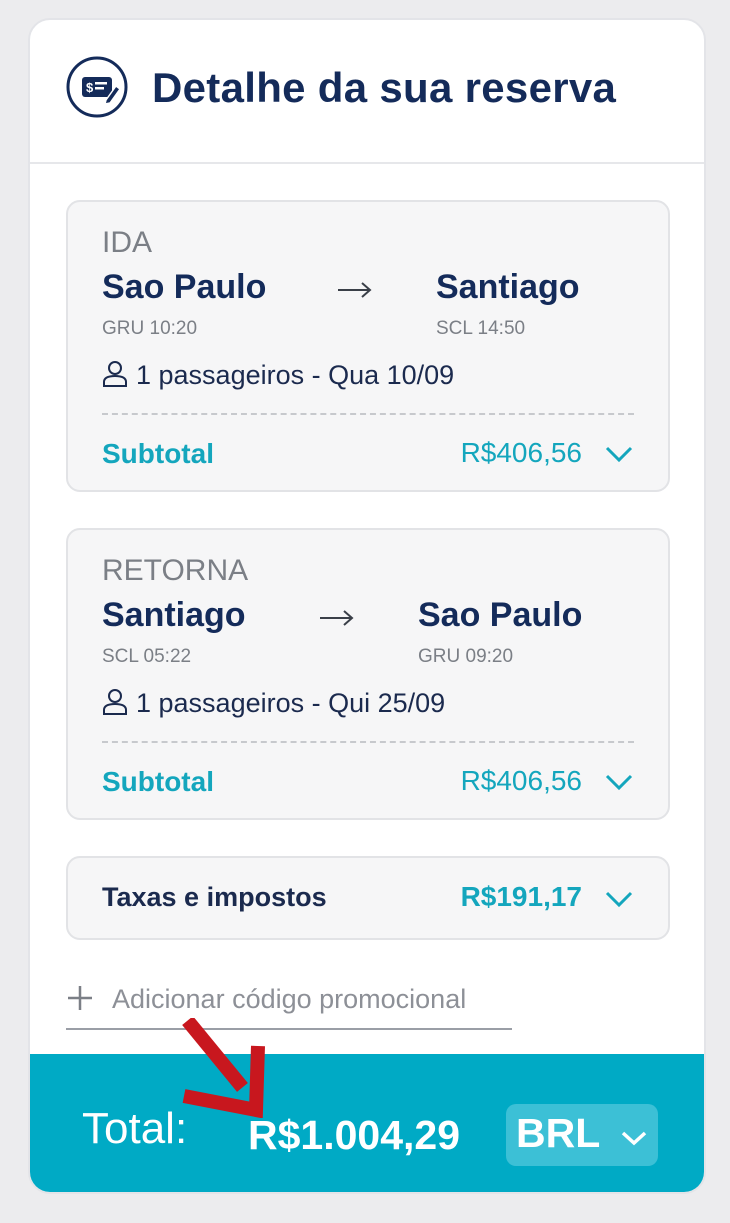  What do you see at coordinates (558, 1133) in the screenshot?
I see `currency-label: BRL` at bounding box center [558, 1133].